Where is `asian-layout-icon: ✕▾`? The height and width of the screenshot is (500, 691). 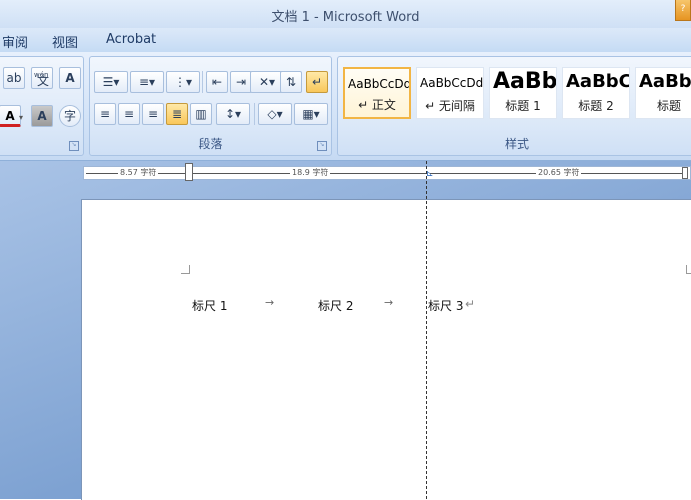
asian-layout-icon: ✕▾ is located at coordinates (267, 82).